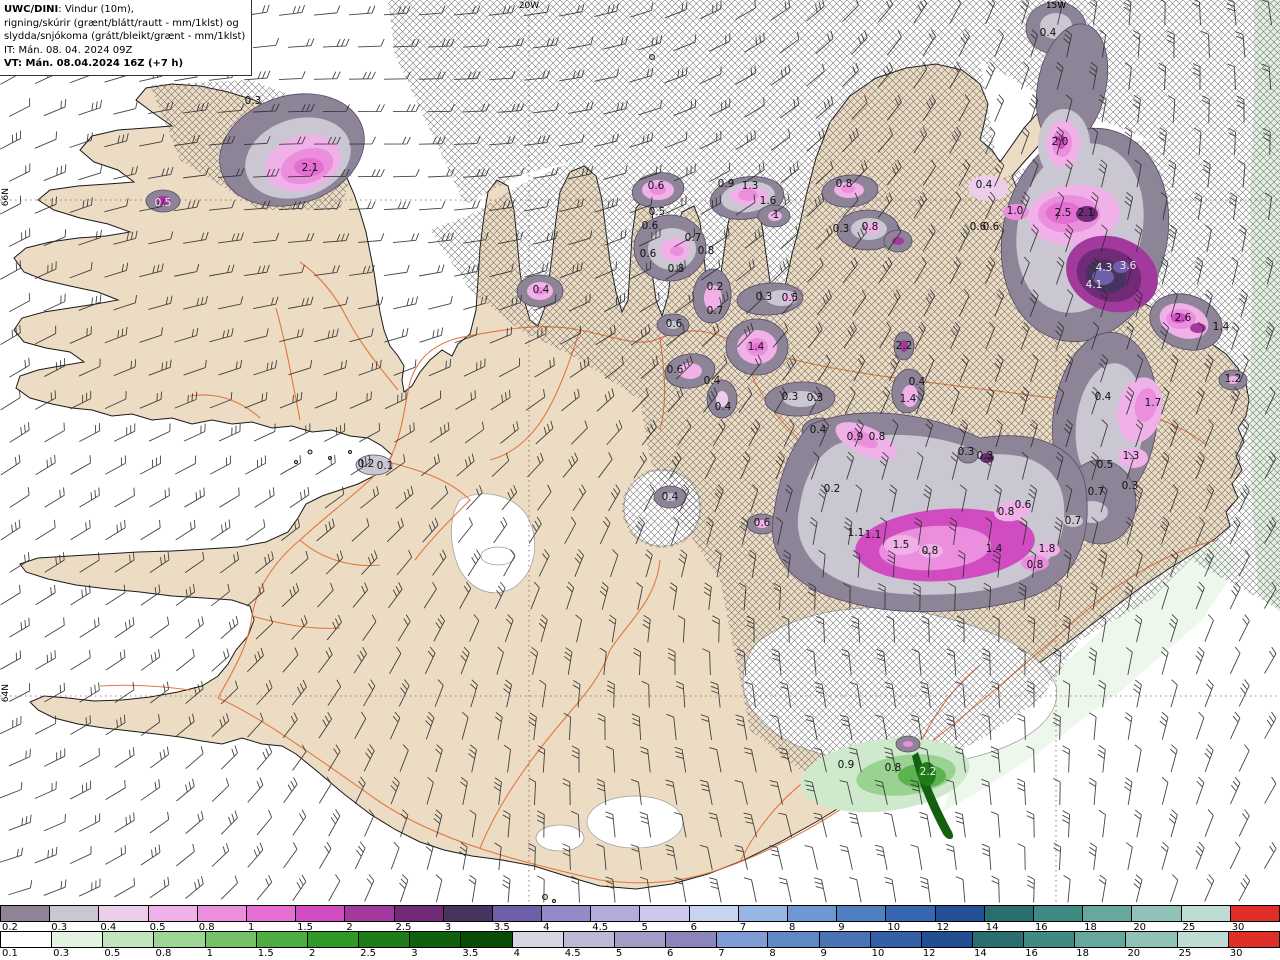 Image resolution: width=1280 pixels, height=960 pixels. Describe the element at coordinates (333, 945) in the screenshot. I see `snow-scale-cell: 2` at that location.